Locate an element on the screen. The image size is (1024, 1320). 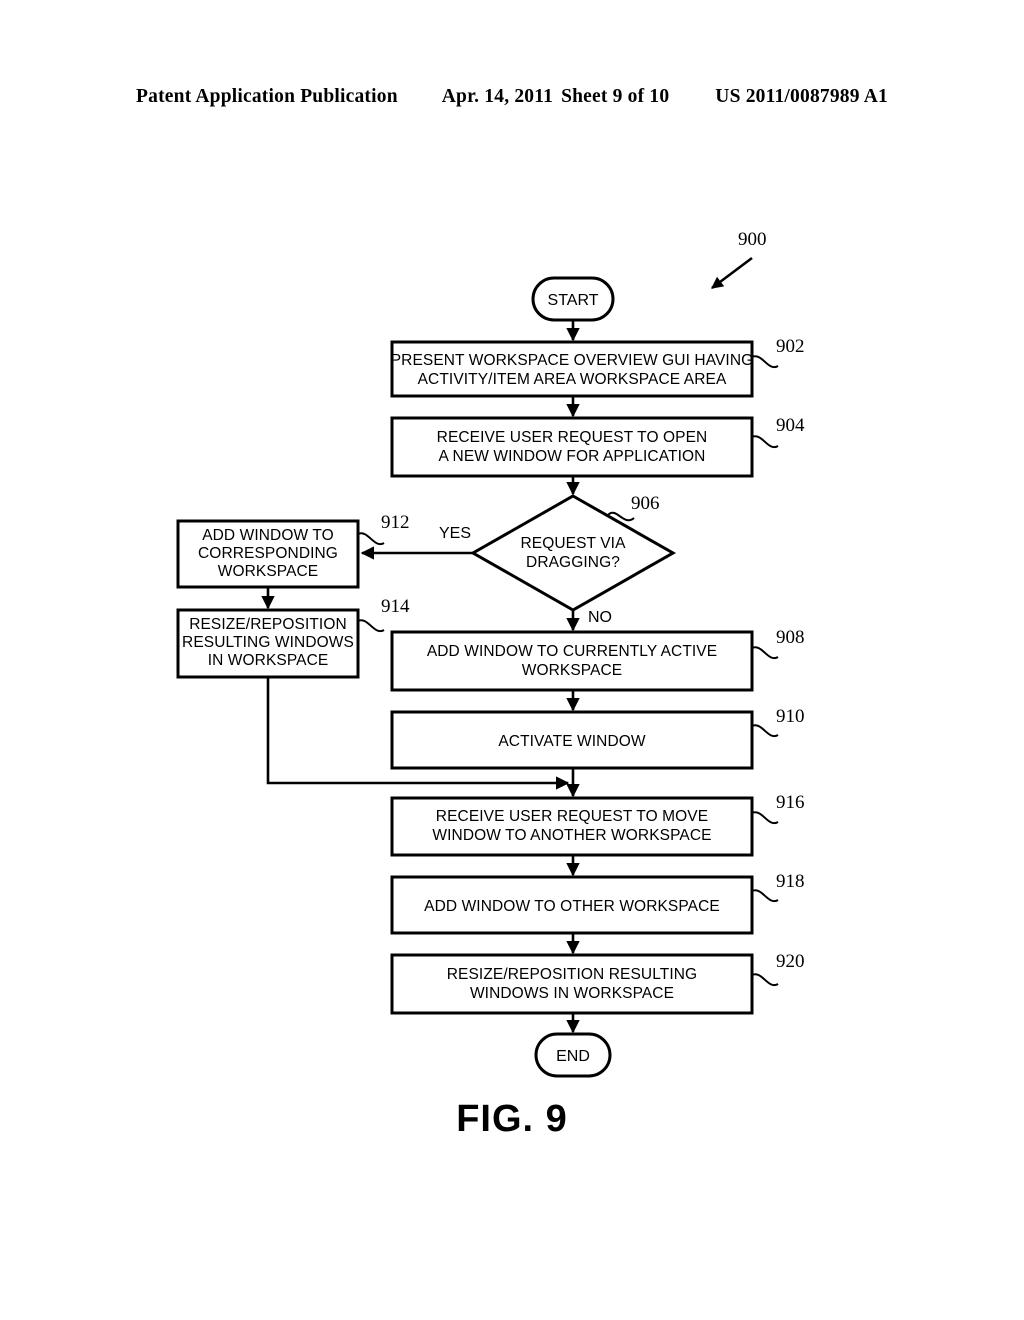
node-904-shape is located at coordinates (572, 447).